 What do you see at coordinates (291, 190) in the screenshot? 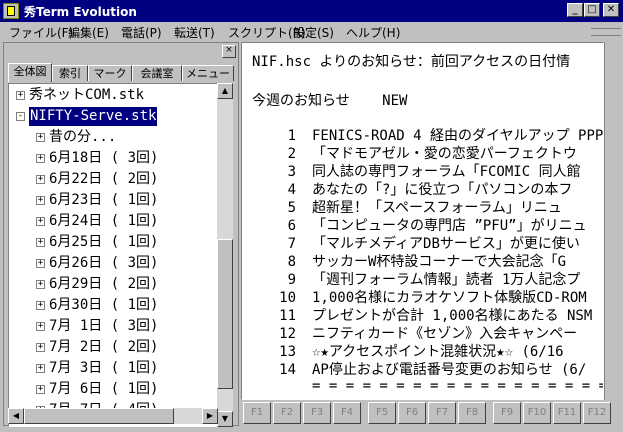
I see `notice-number: 4` at bounding box center [291, 190].